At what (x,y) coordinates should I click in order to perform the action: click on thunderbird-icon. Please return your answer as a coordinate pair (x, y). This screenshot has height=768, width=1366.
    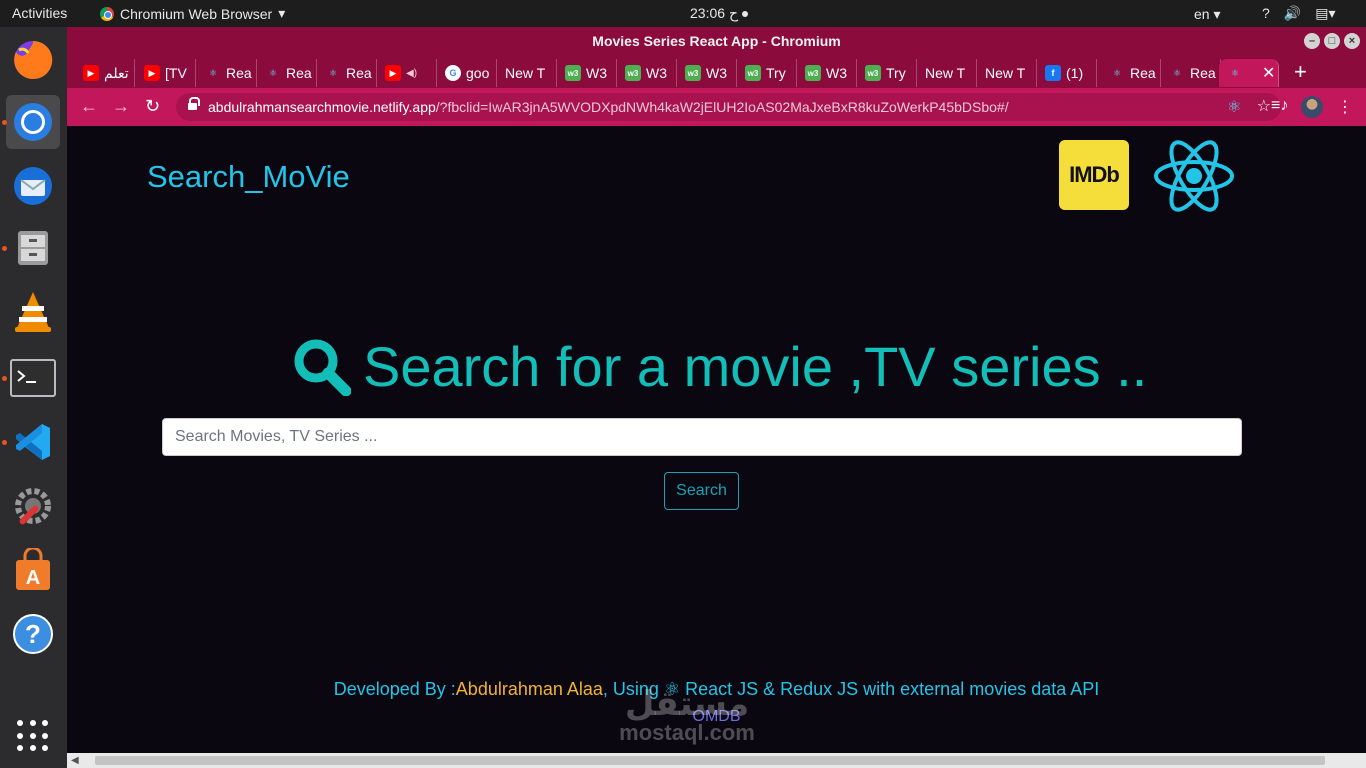
    Looking at the image, I should click on (33, 186).